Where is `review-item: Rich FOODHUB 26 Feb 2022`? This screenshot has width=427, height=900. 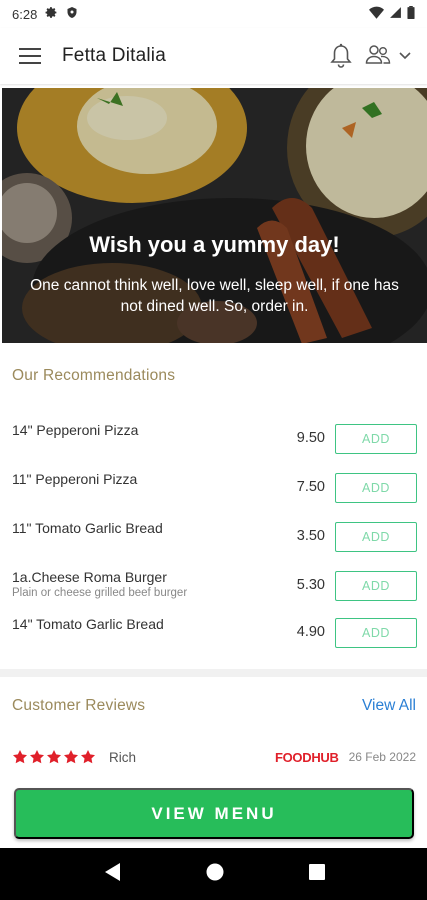
review-item: Rich FOODHUB 26 Feb 2022 is located at coordinates (214, 757).